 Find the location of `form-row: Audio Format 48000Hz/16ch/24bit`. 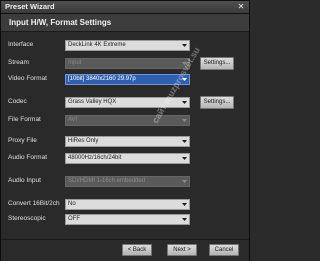

form-row: Audio Format 48000Hz/16ch/24bit is located at coordinates (125, 159).